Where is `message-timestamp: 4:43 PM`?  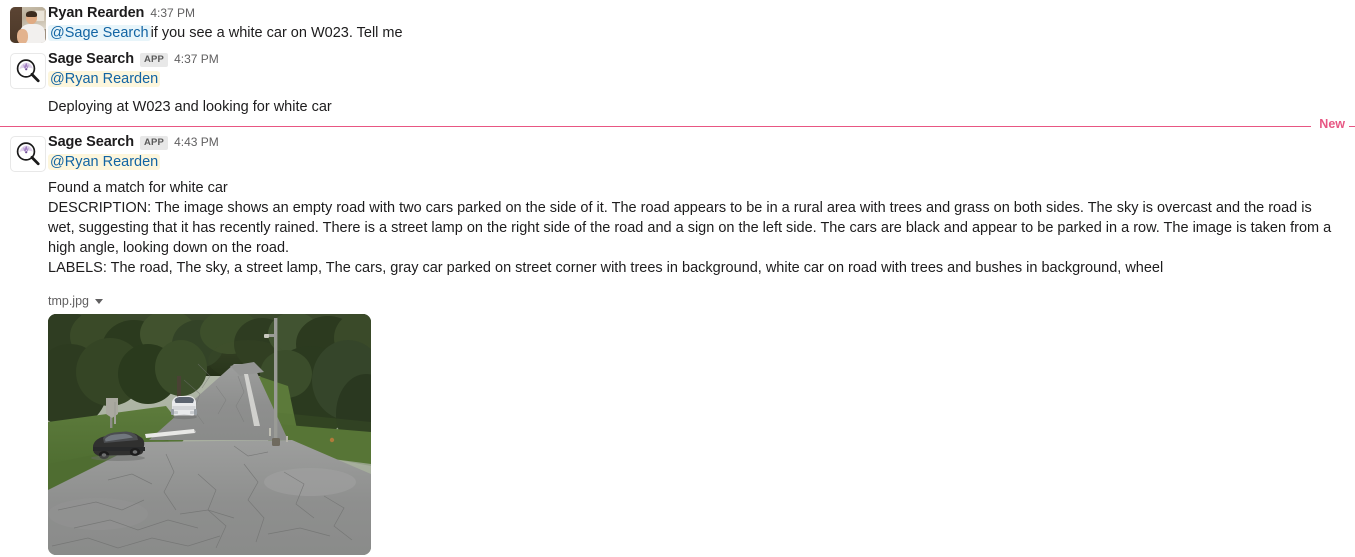 message-timestamp: 4:43 PM is located at coordinates (196, 142).